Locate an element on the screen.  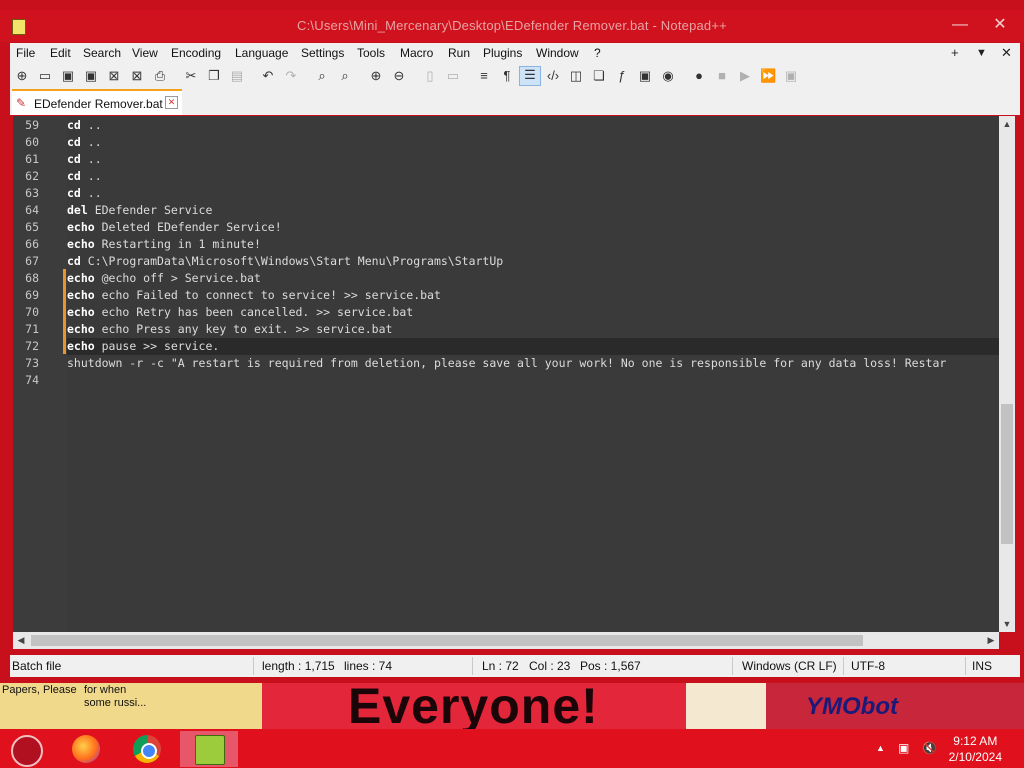
open-folder-icon: ▭ is located at coordinates (45, 76).